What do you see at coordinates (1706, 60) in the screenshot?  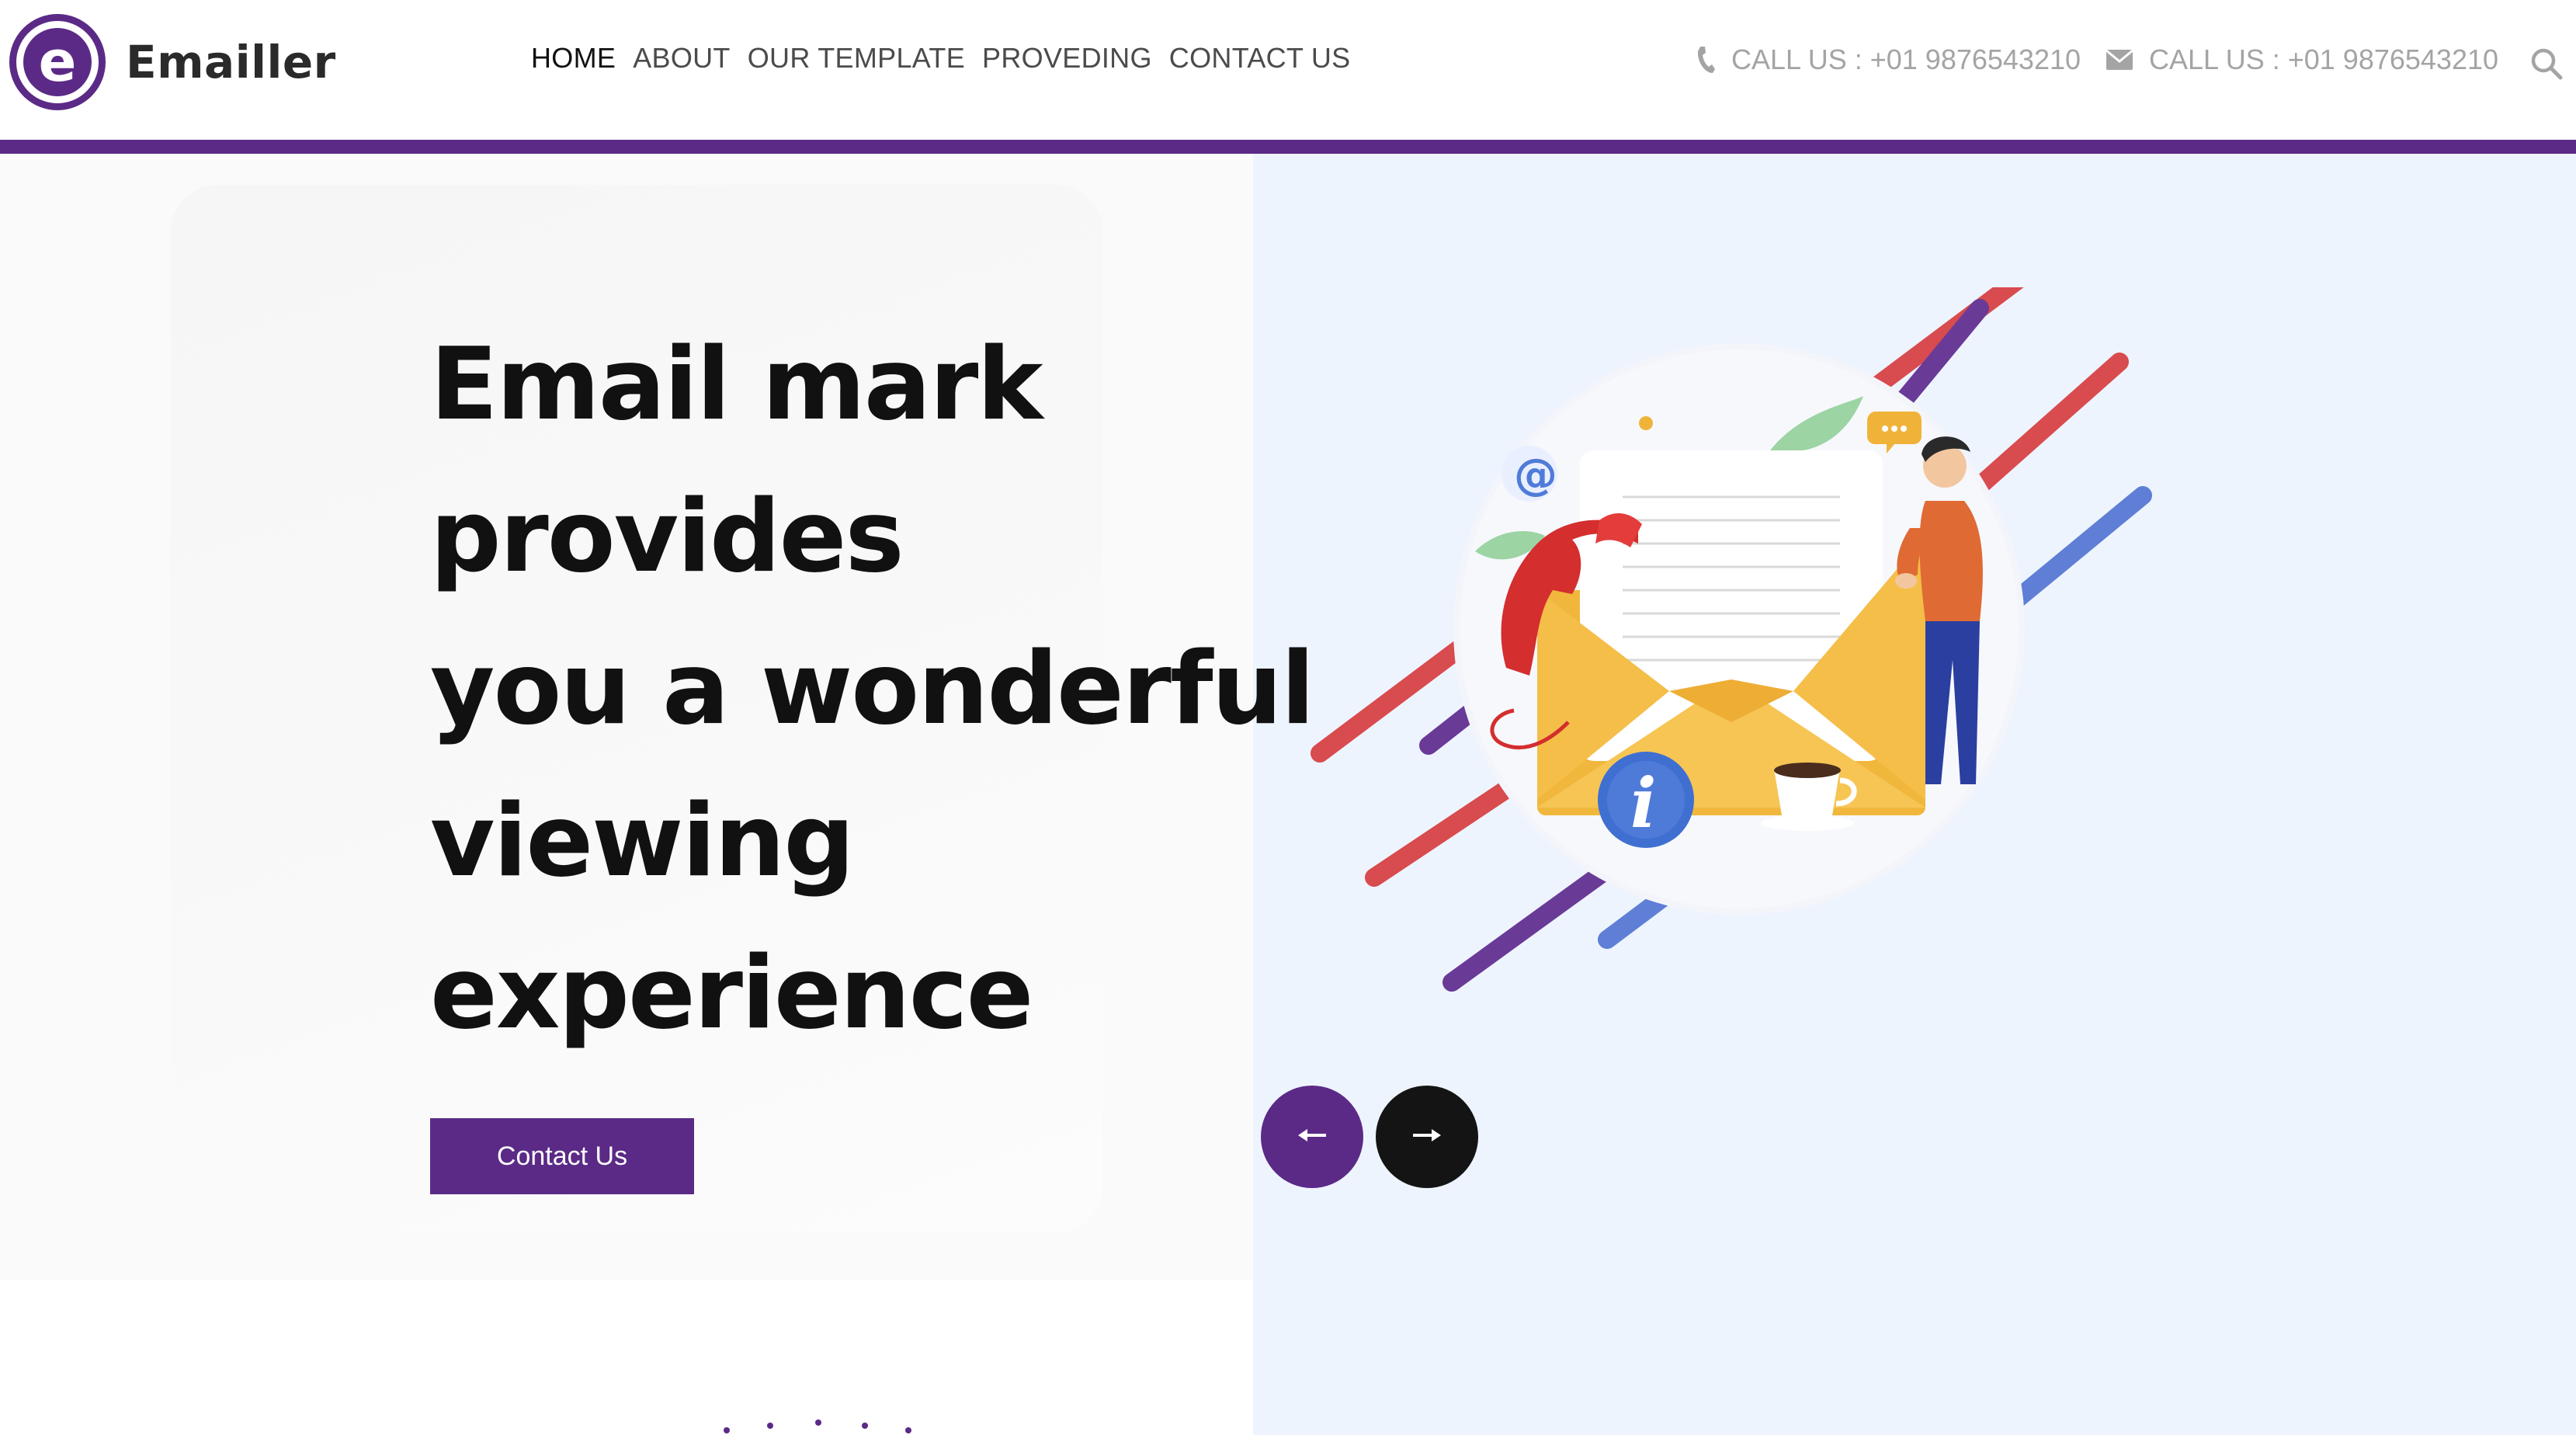 I see `phone-icon` at bounding box center [1706, 60].